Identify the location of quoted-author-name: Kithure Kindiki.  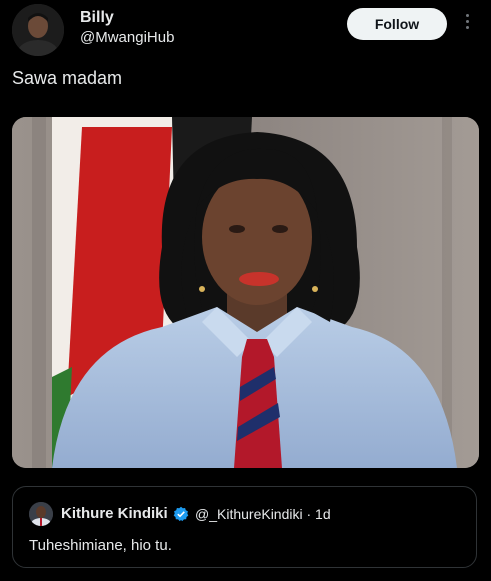
(114, 513).